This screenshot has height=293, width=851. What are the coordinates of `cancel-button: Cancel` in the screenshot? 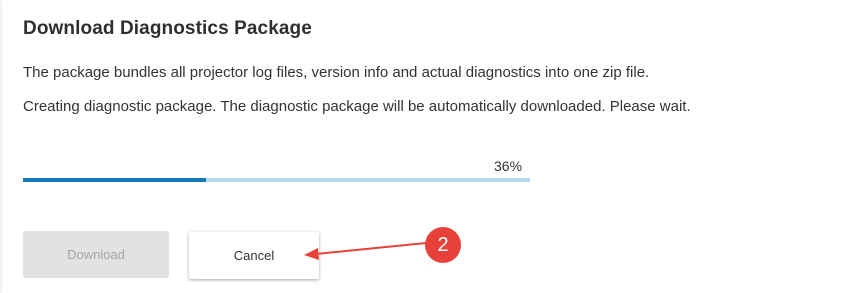 It's located at (254, 255).